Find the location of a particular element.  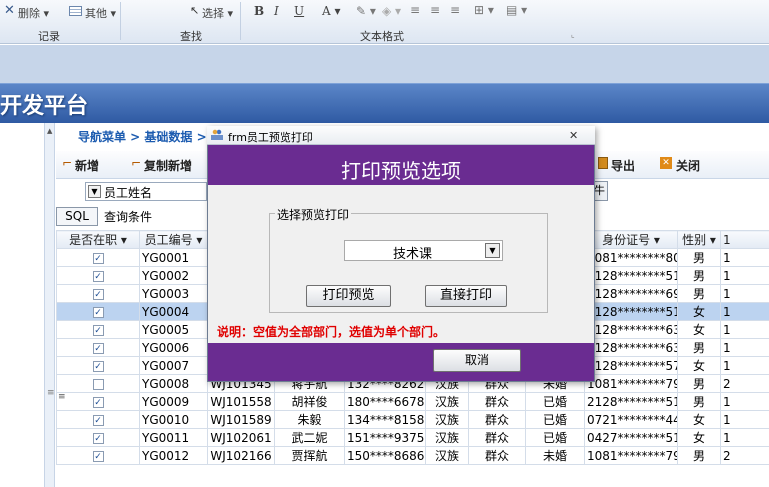

dialog-close-icon: ✕ is located at coordinates (573, 135).